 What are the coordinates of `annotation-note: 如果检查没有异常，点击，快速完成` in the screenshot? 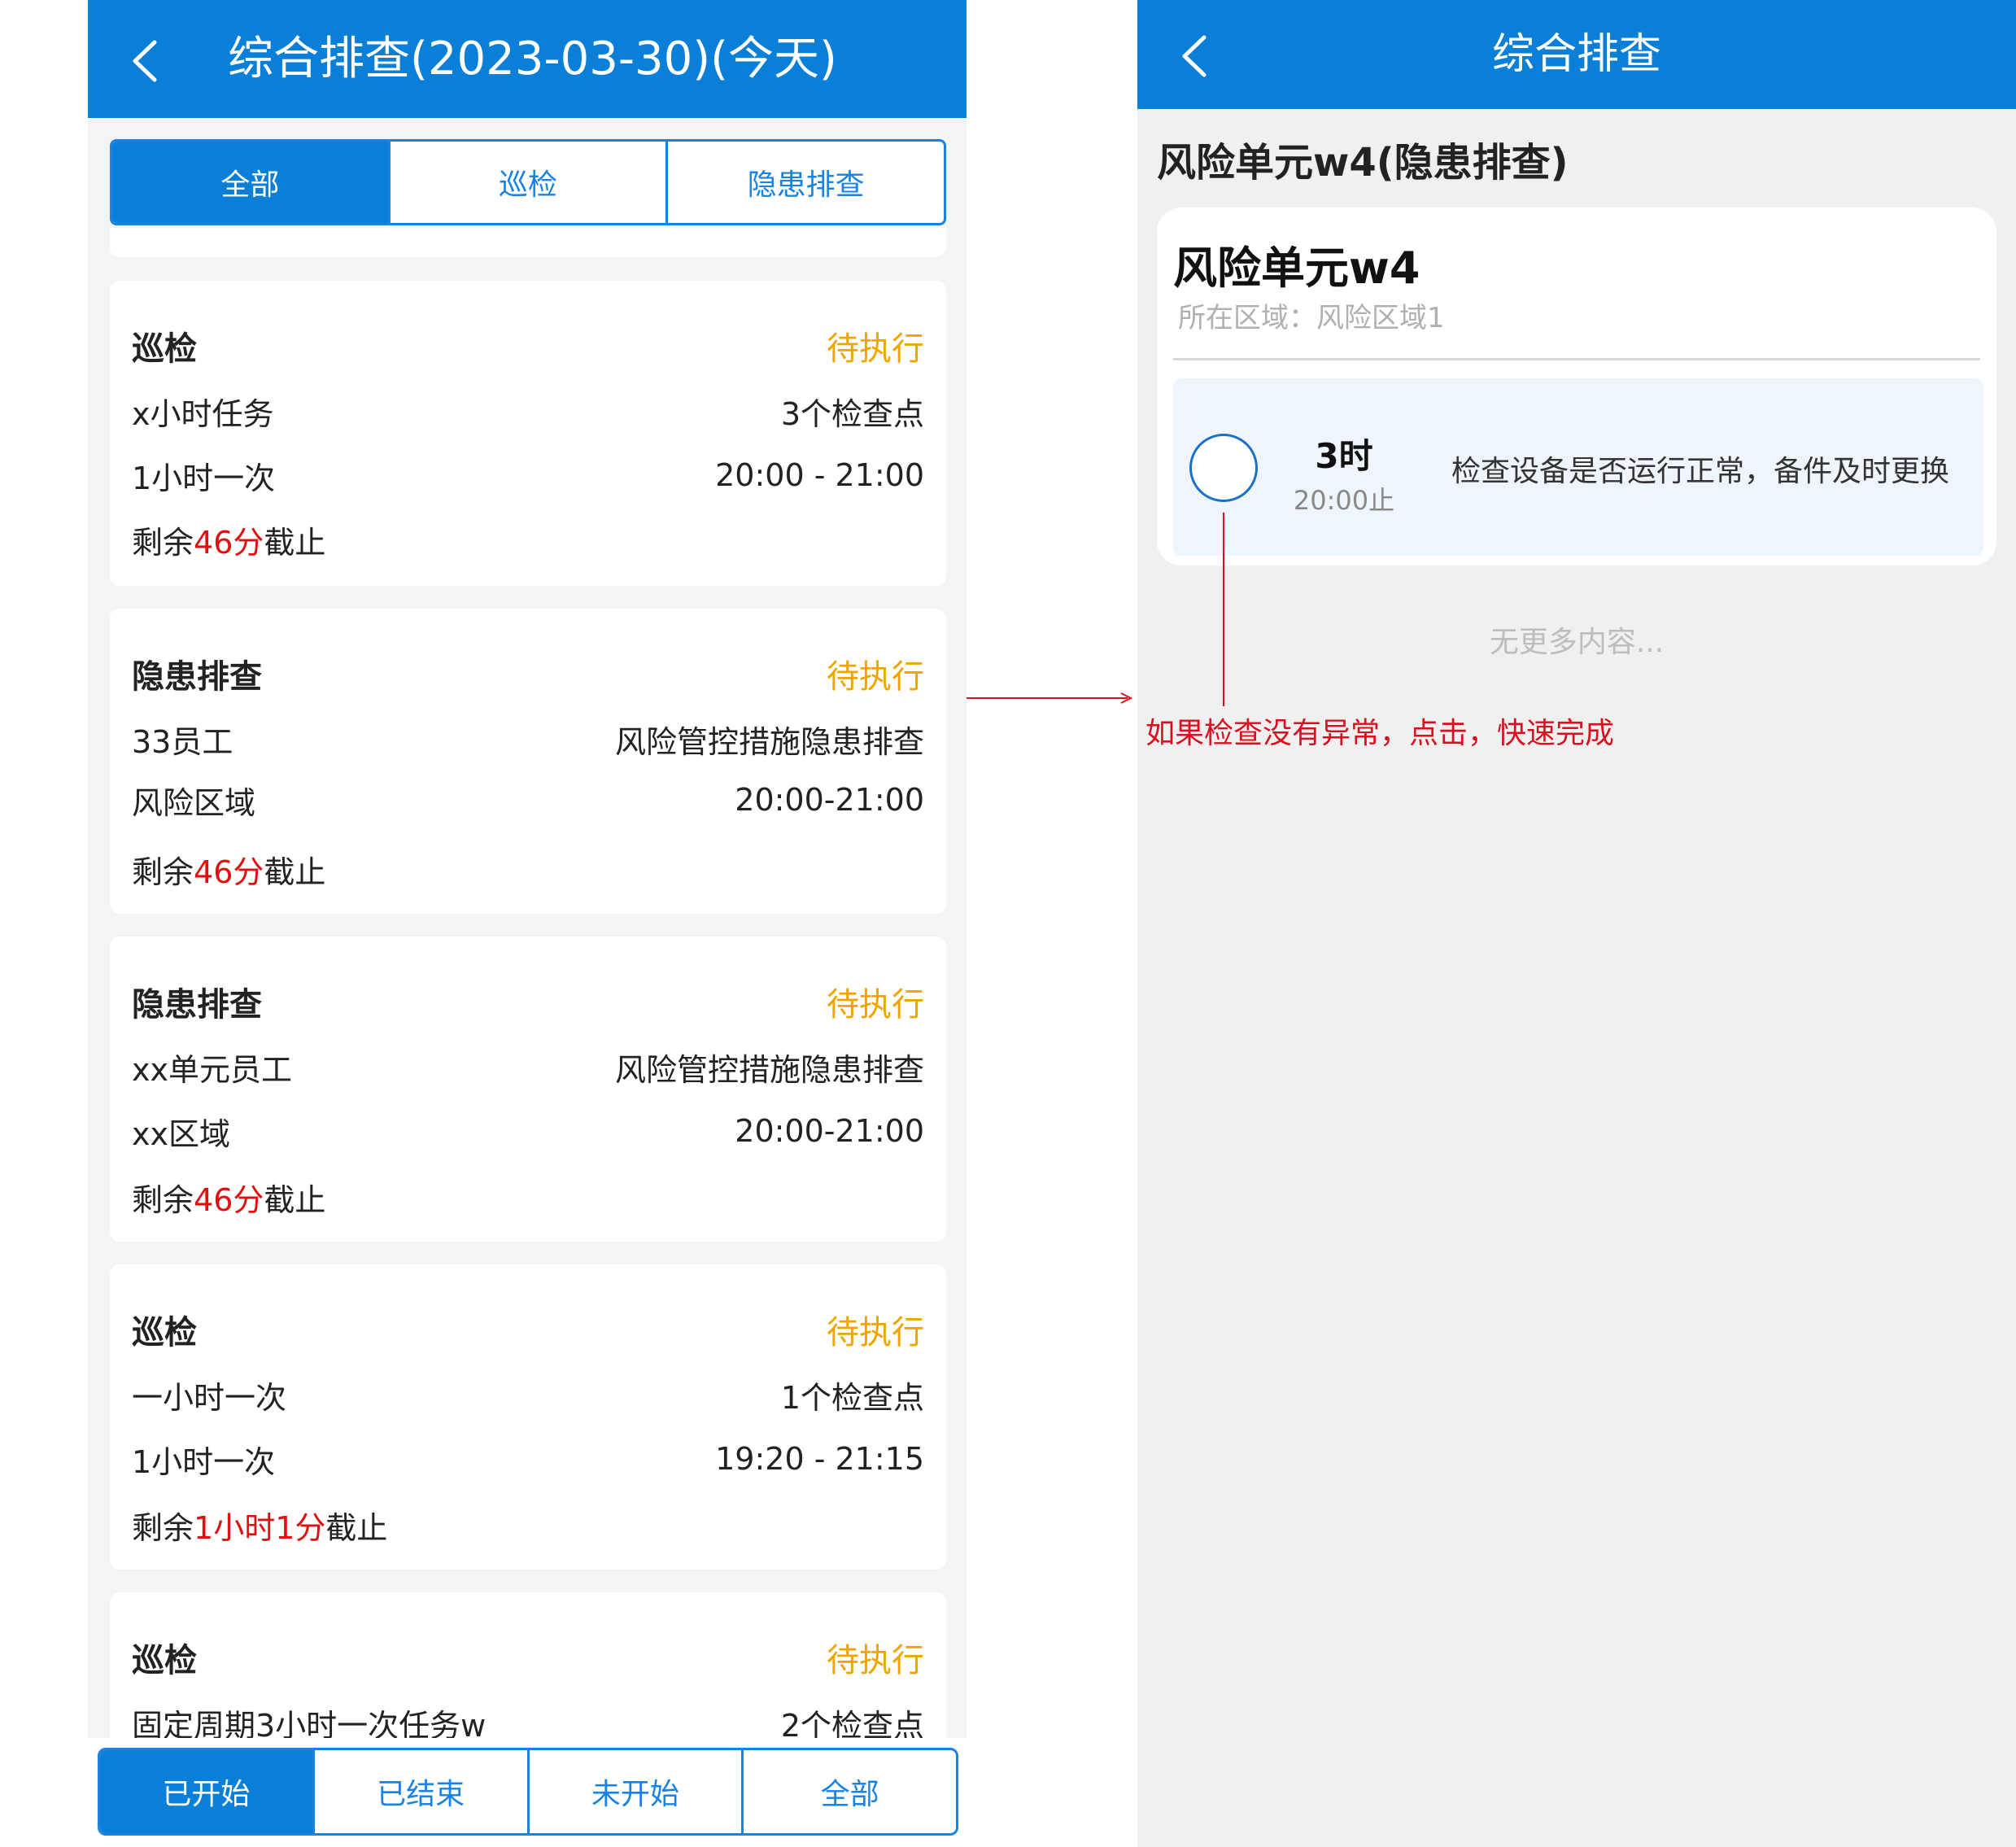 It's located at (1380, 733).